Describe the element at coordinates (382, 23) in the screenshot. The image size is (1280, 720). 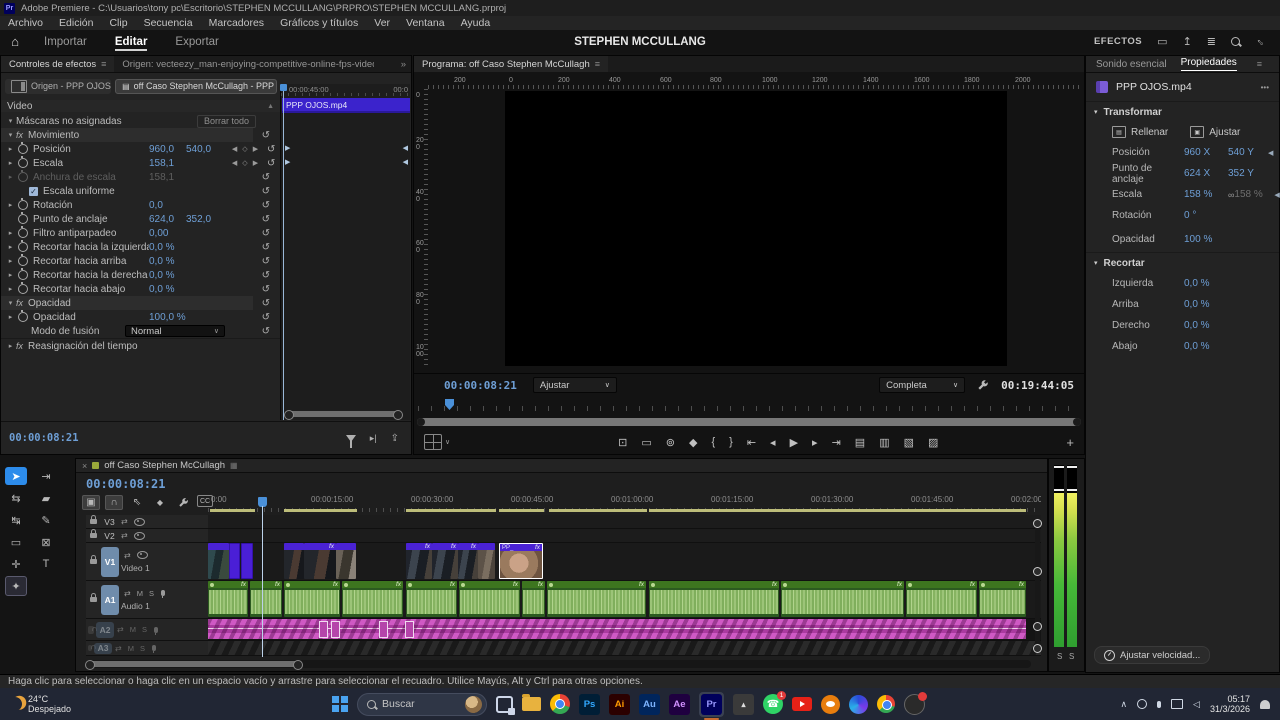
I see `menu-item: Ver` at that location.